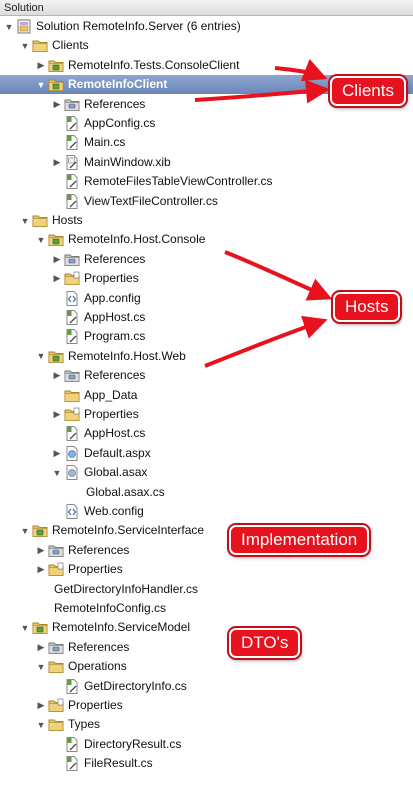  Describe the element at coordinates (206, 608) in the screenshot. I see `tree-item: ▶RemoteInfoConfig.cs` at that location.